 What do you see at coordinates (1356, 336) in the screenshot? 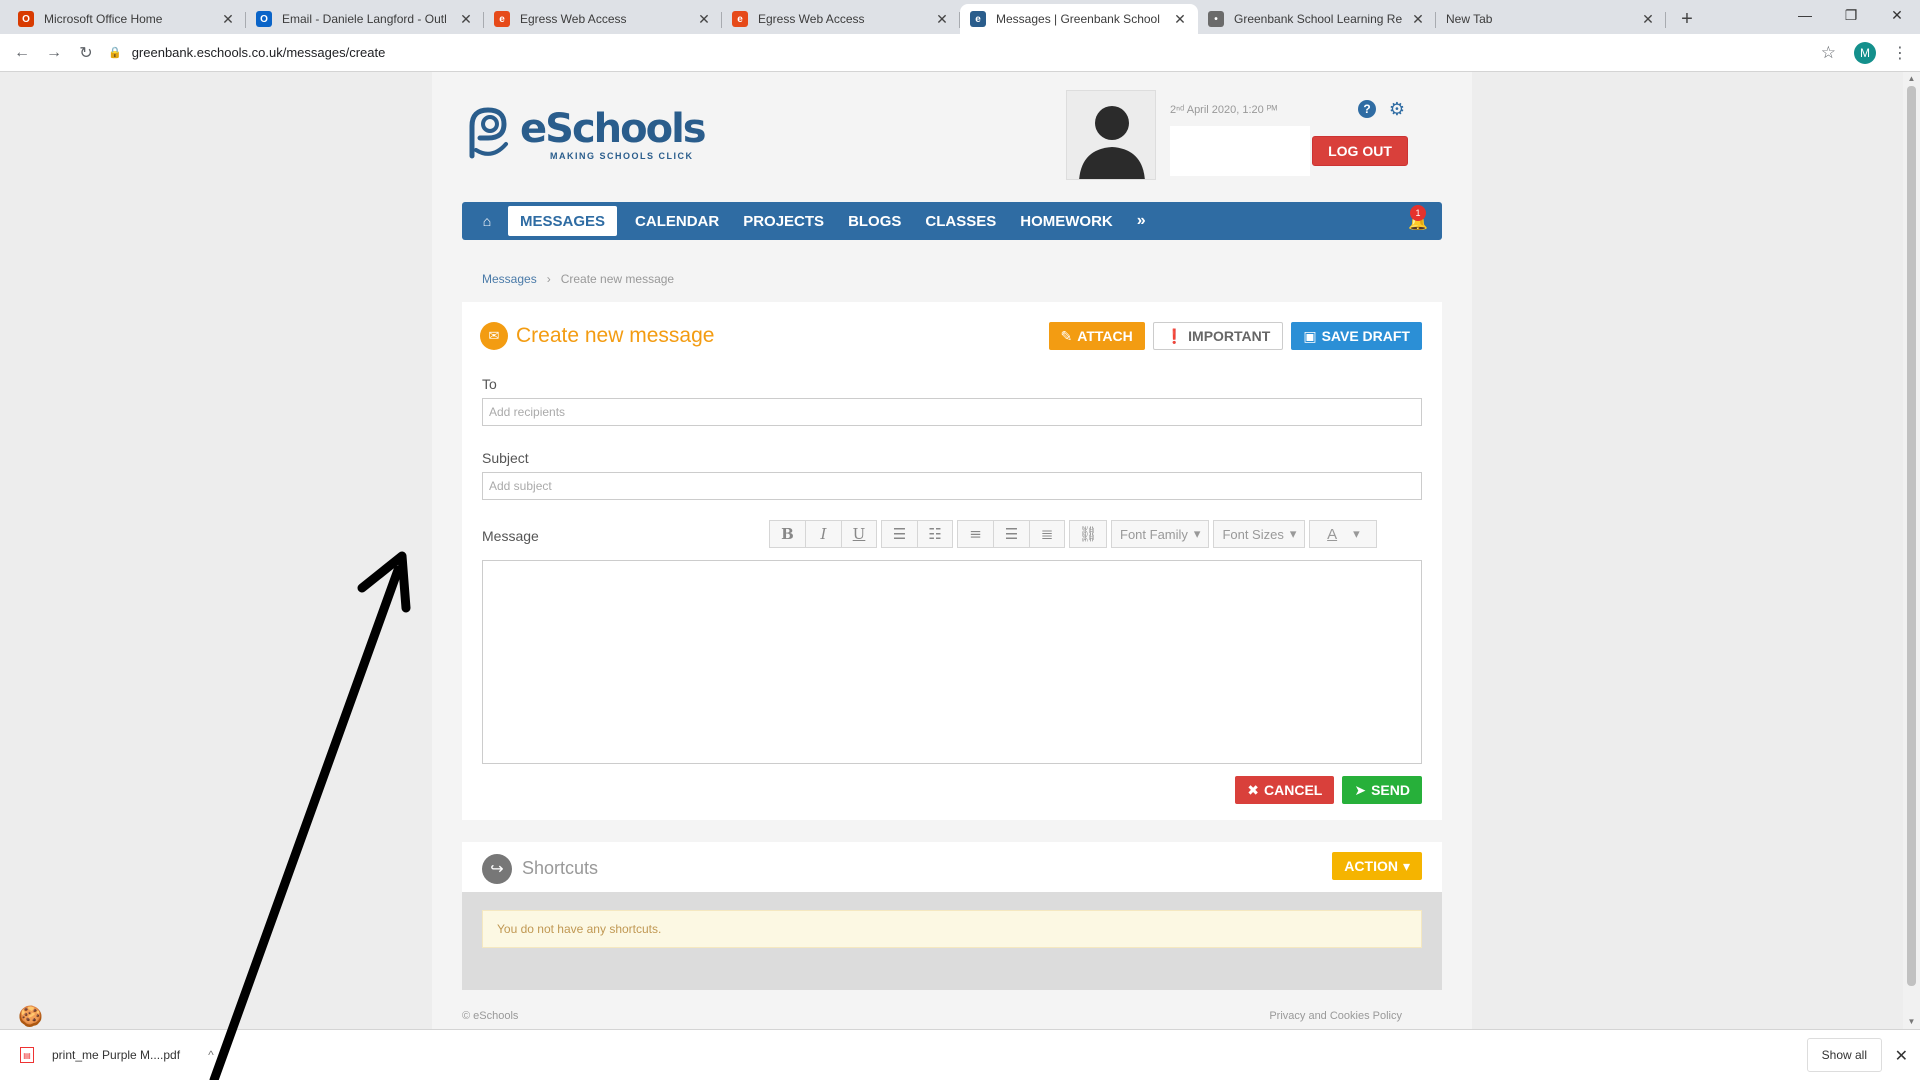
I see `save-draft-button: ▣ SAVE DRAFT` at bounding box center [1356, 336].